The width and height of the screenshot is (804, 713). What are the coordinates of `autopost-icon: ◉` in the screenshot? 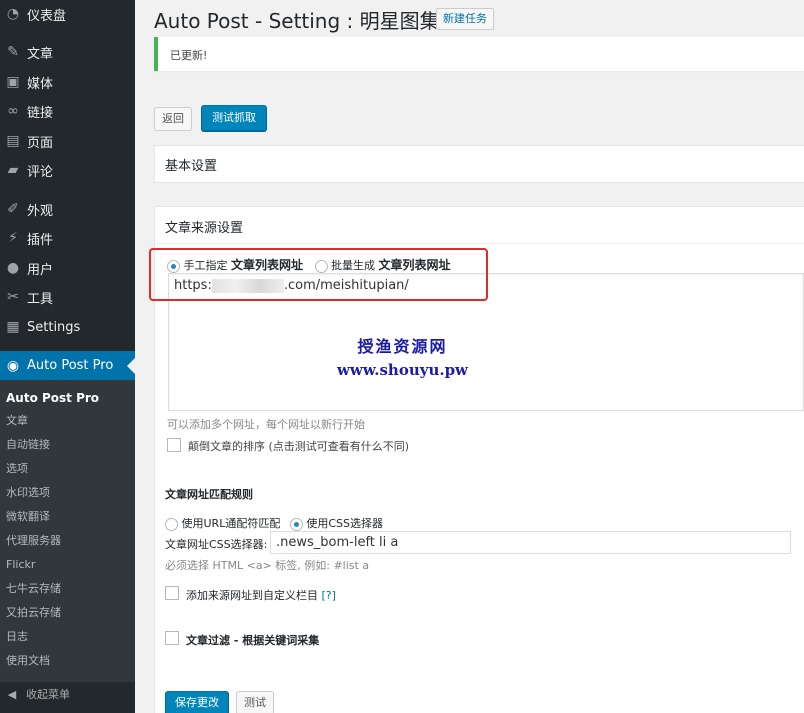 It's located at (13, 365).